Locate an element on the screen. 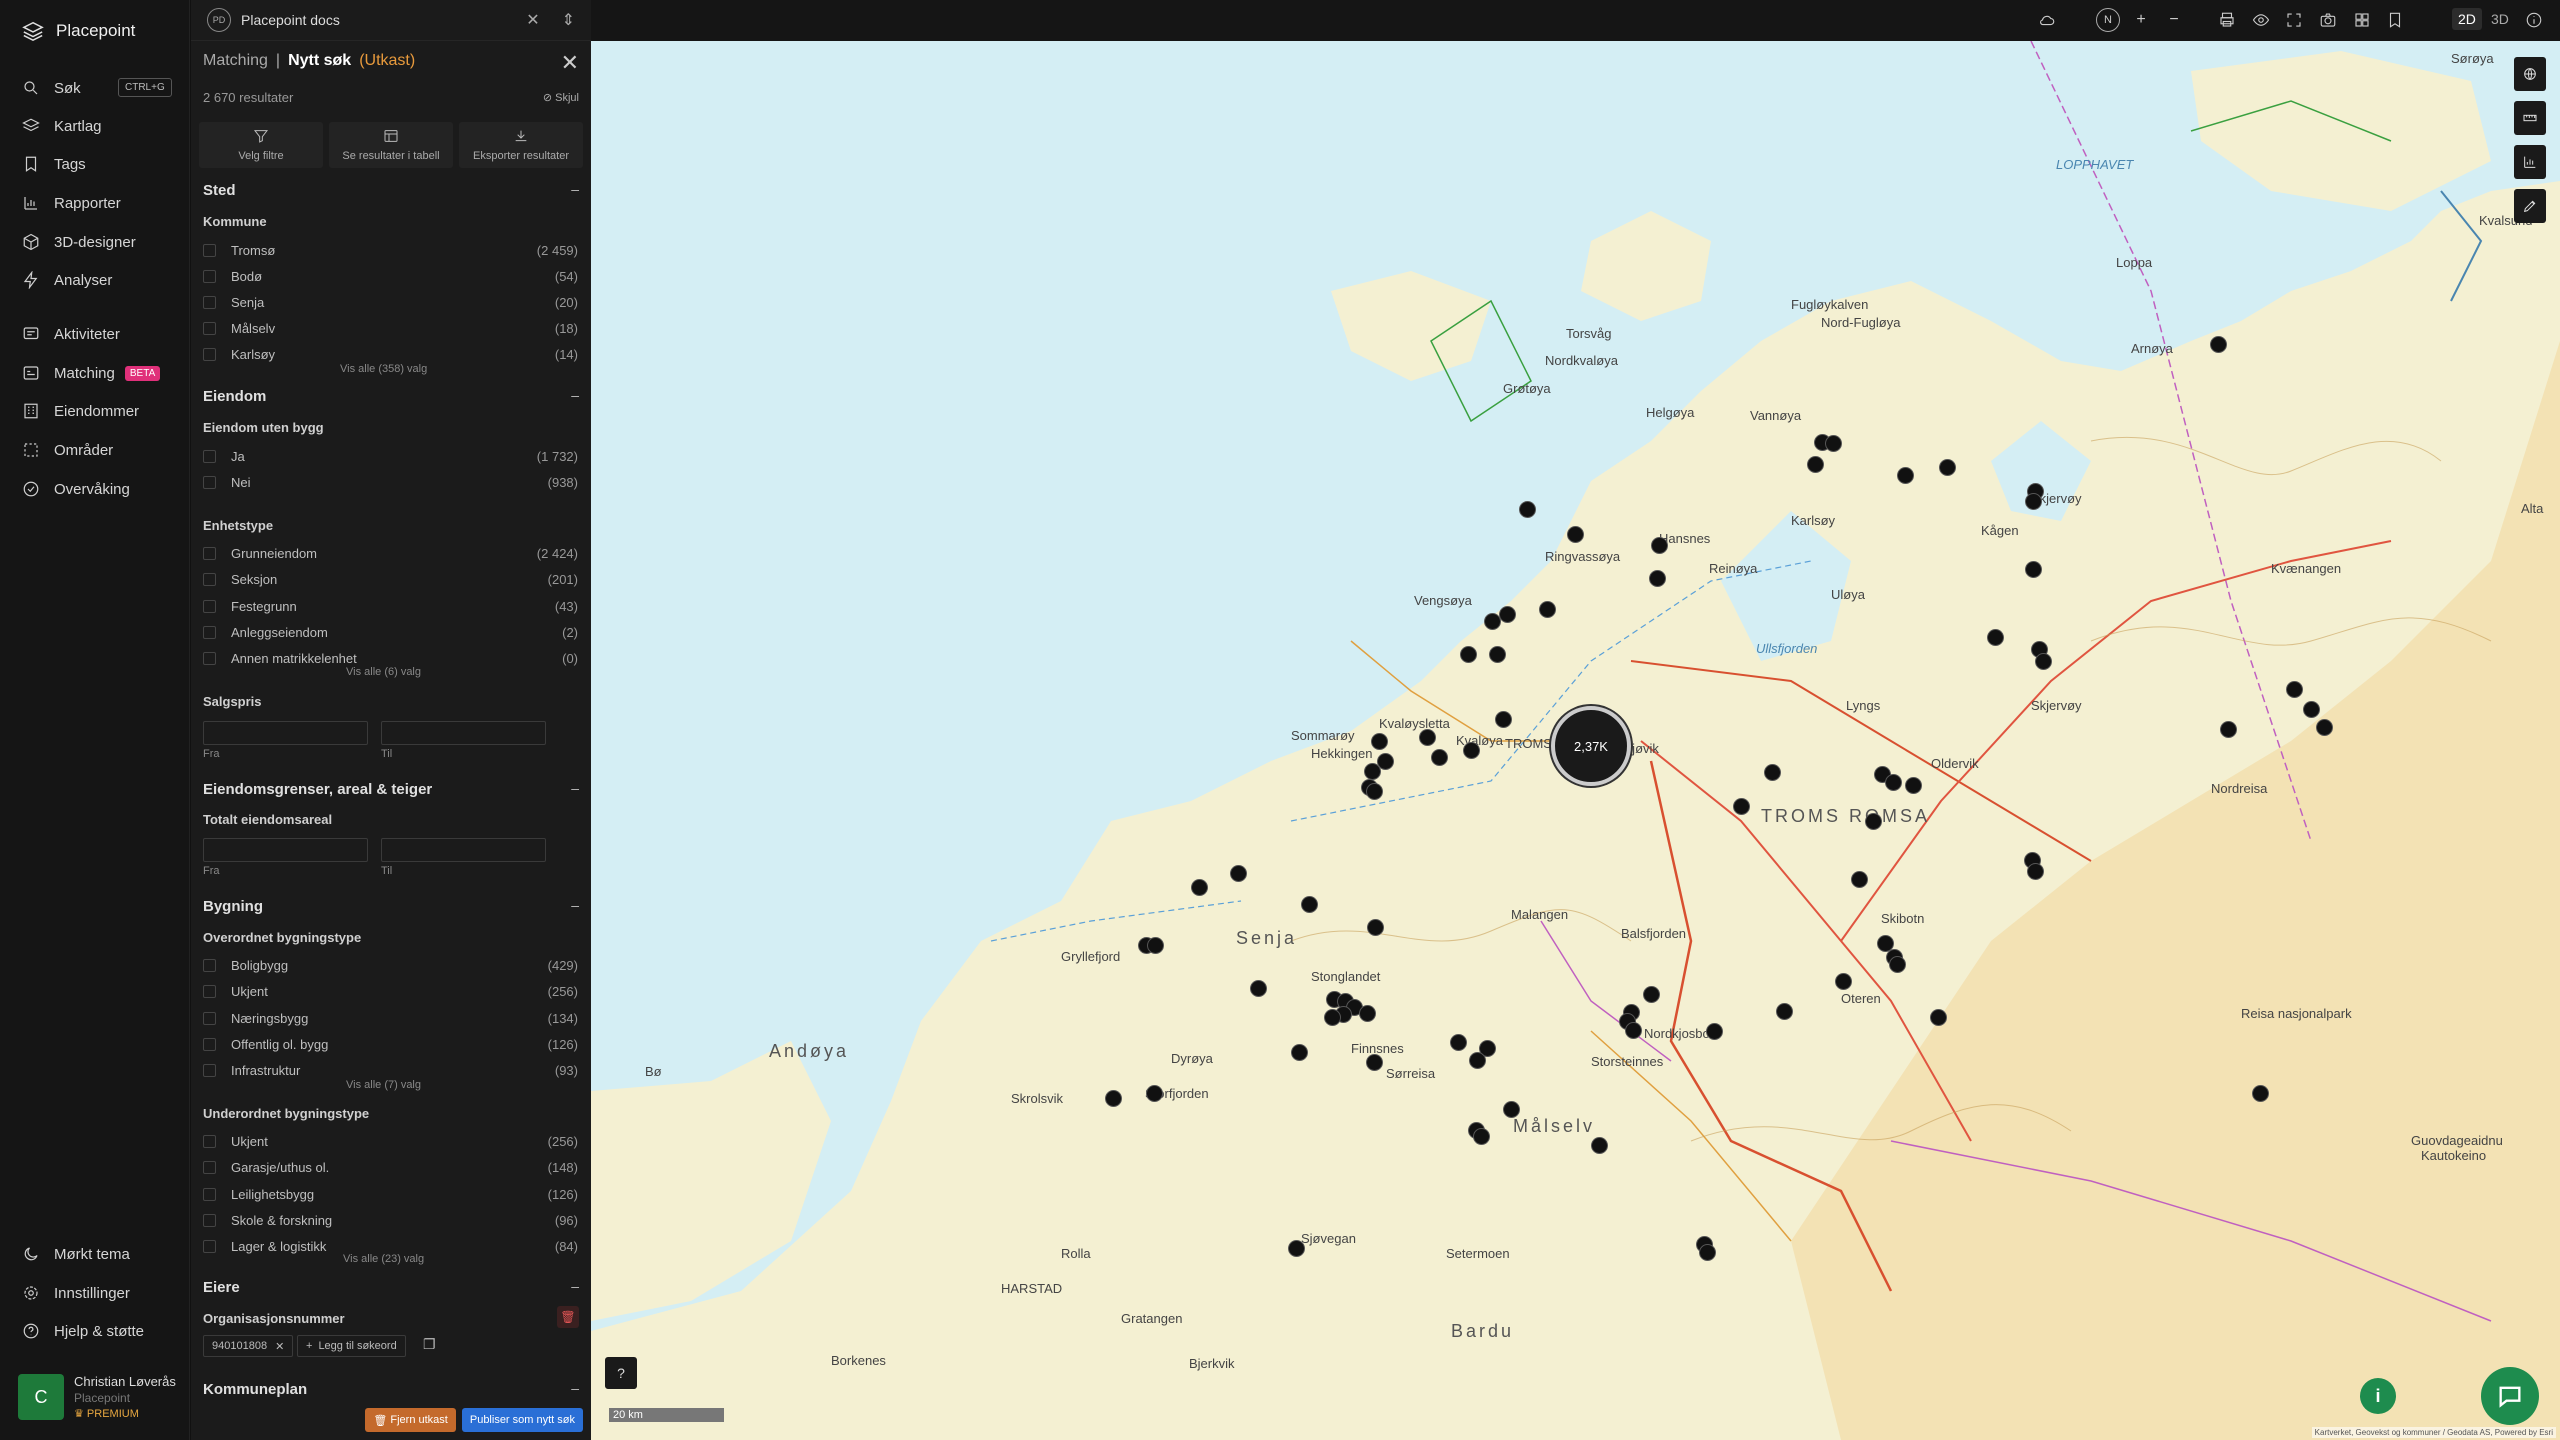  filter-option: Infrastruktur (93) is located at coordinates (390, 1070).